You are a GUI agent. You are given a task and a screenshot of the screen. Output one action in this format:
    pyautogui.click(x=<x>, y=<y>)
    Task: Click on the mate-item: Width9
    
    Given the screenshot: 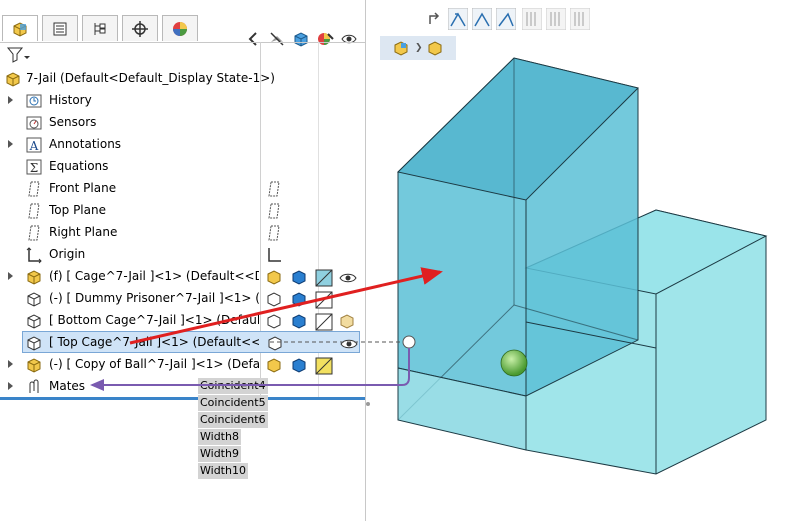 What is the action you would take?
    pyautogui.click(x=219, y=454)
    